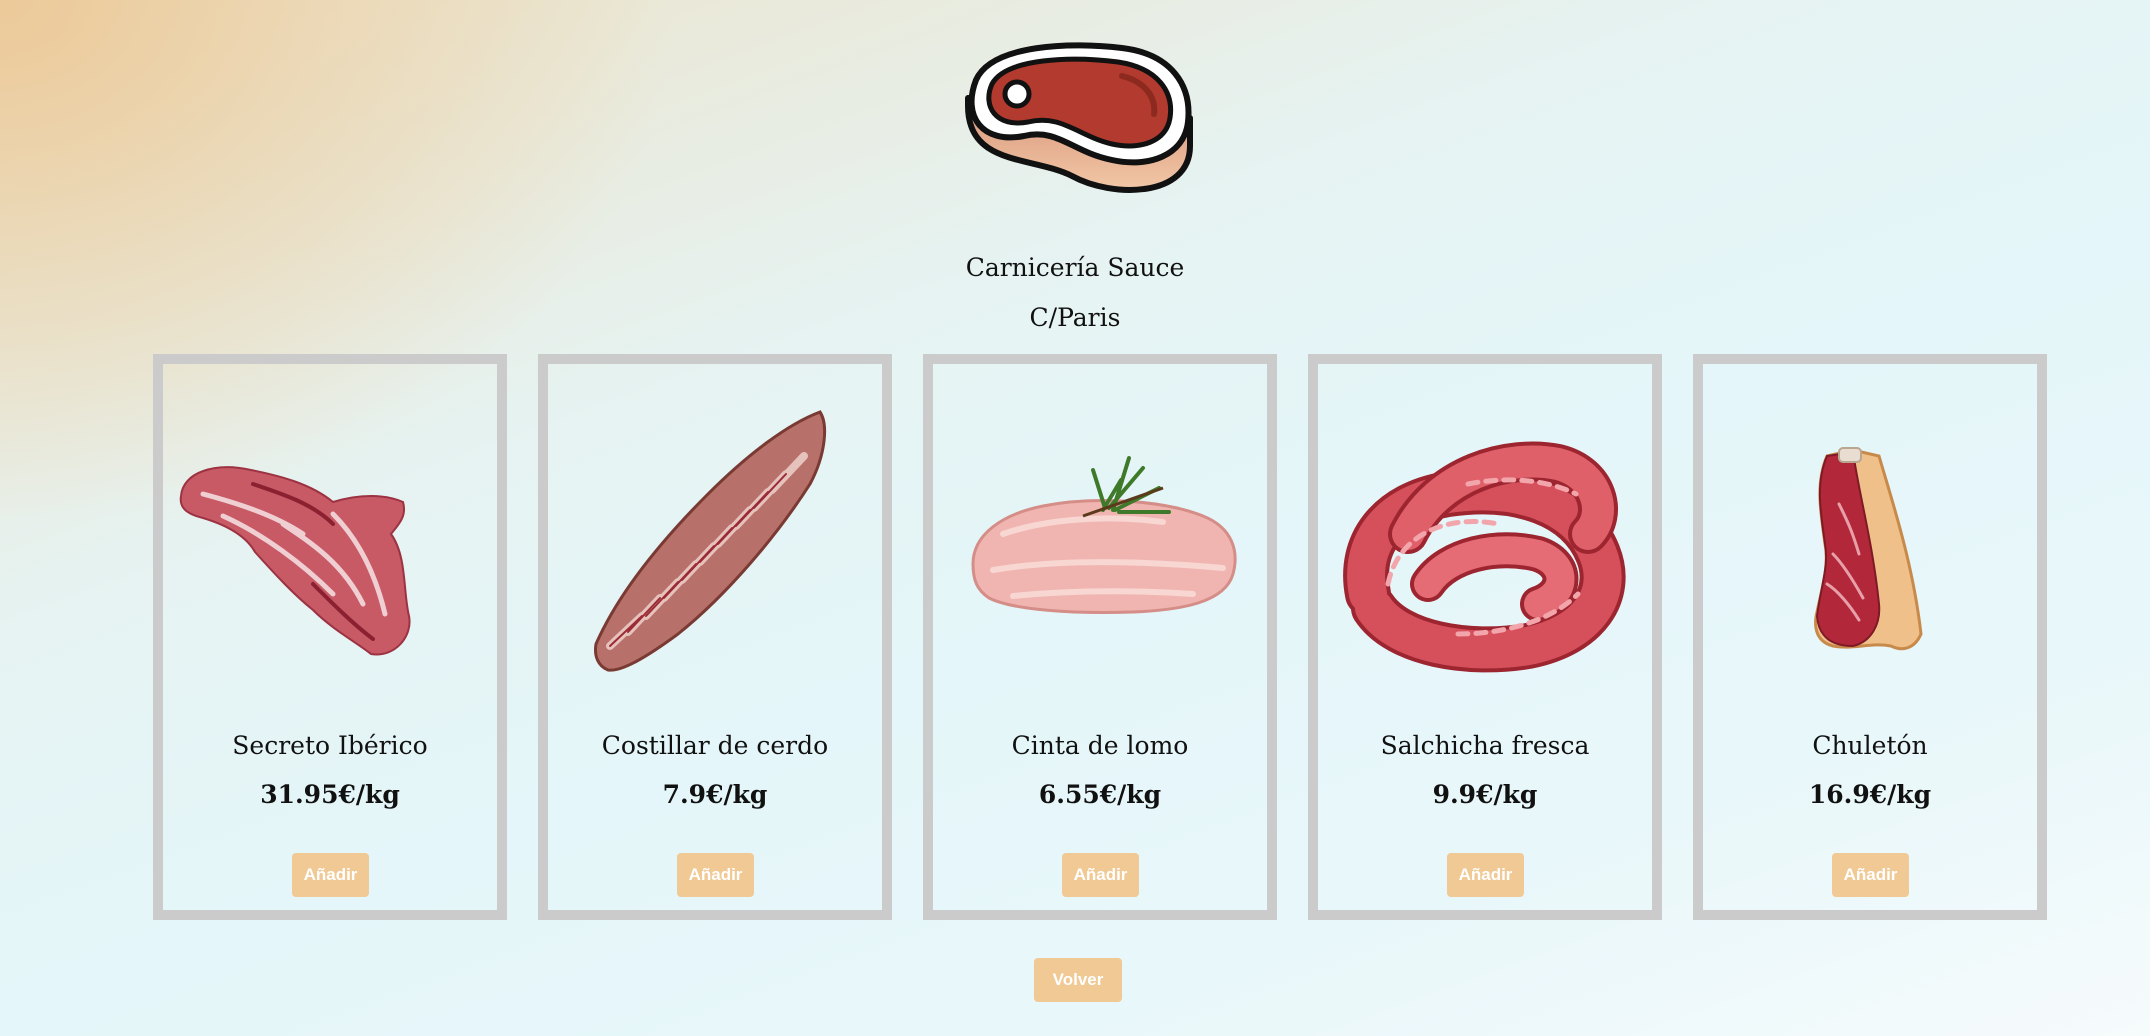  What do you see at coordinates (1078, 980) in the screenshot?
I see `back-button: Volver` at bounding box center [1078, 980].